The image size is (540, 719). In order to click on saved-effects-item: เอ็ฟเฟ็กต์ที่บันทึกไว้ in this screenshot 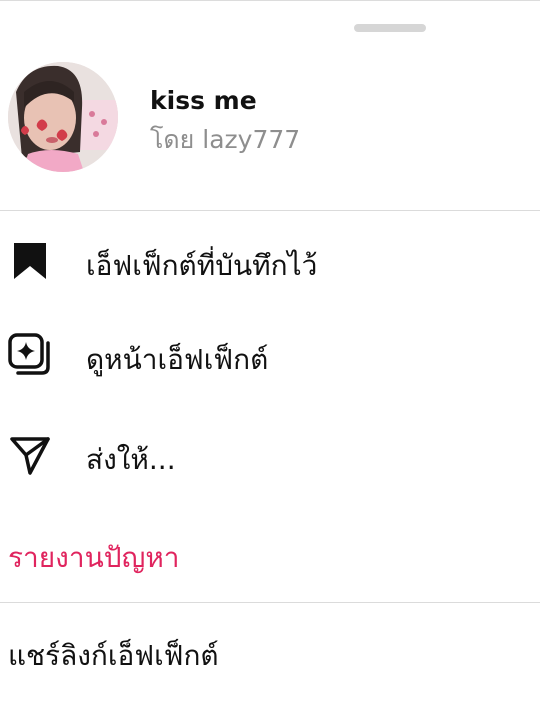, I will do `click(270, 261)`.